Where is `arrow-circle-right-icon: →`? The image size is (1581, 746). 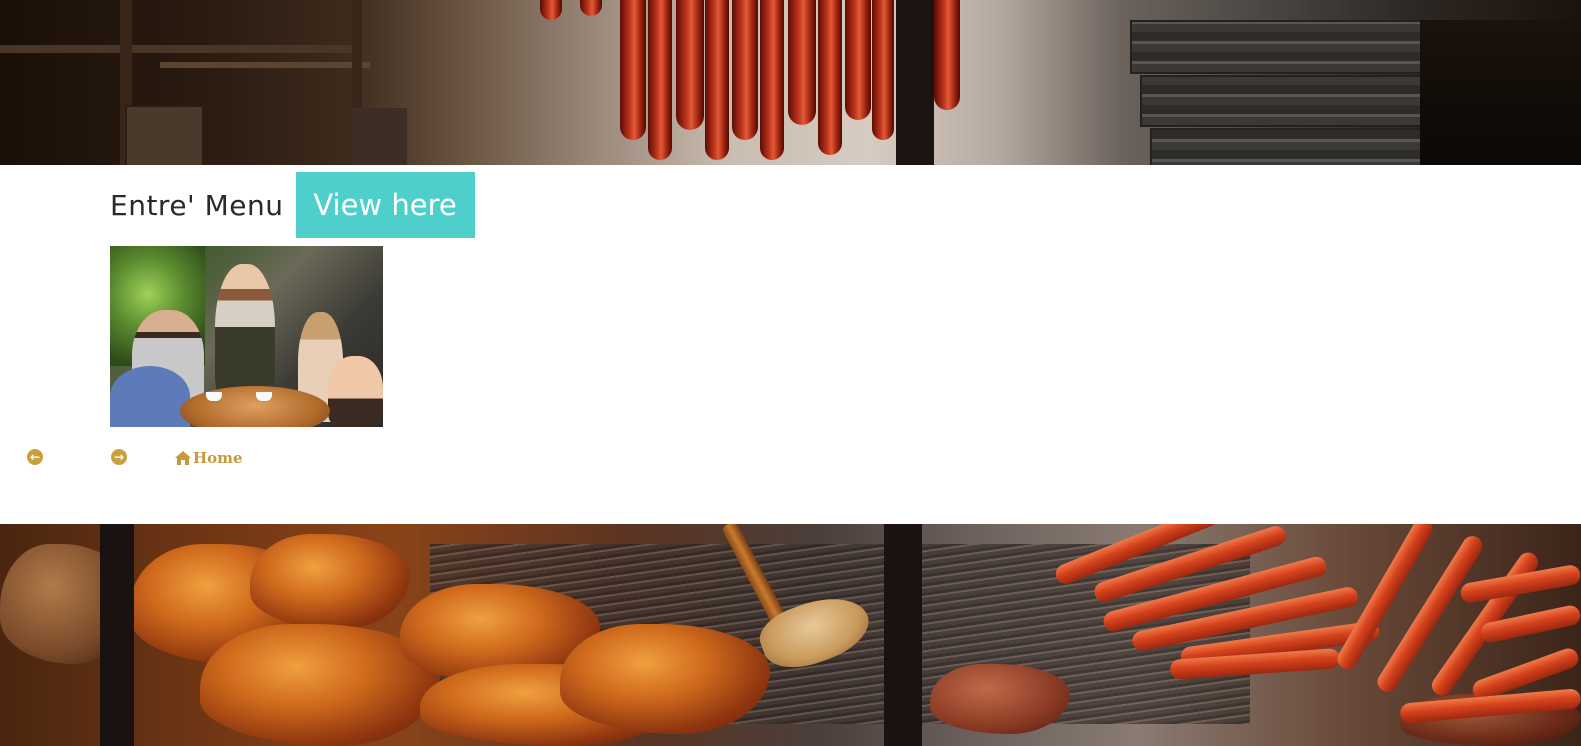 arrow-circle-right-icon: → is located at coordinates (119, 457).